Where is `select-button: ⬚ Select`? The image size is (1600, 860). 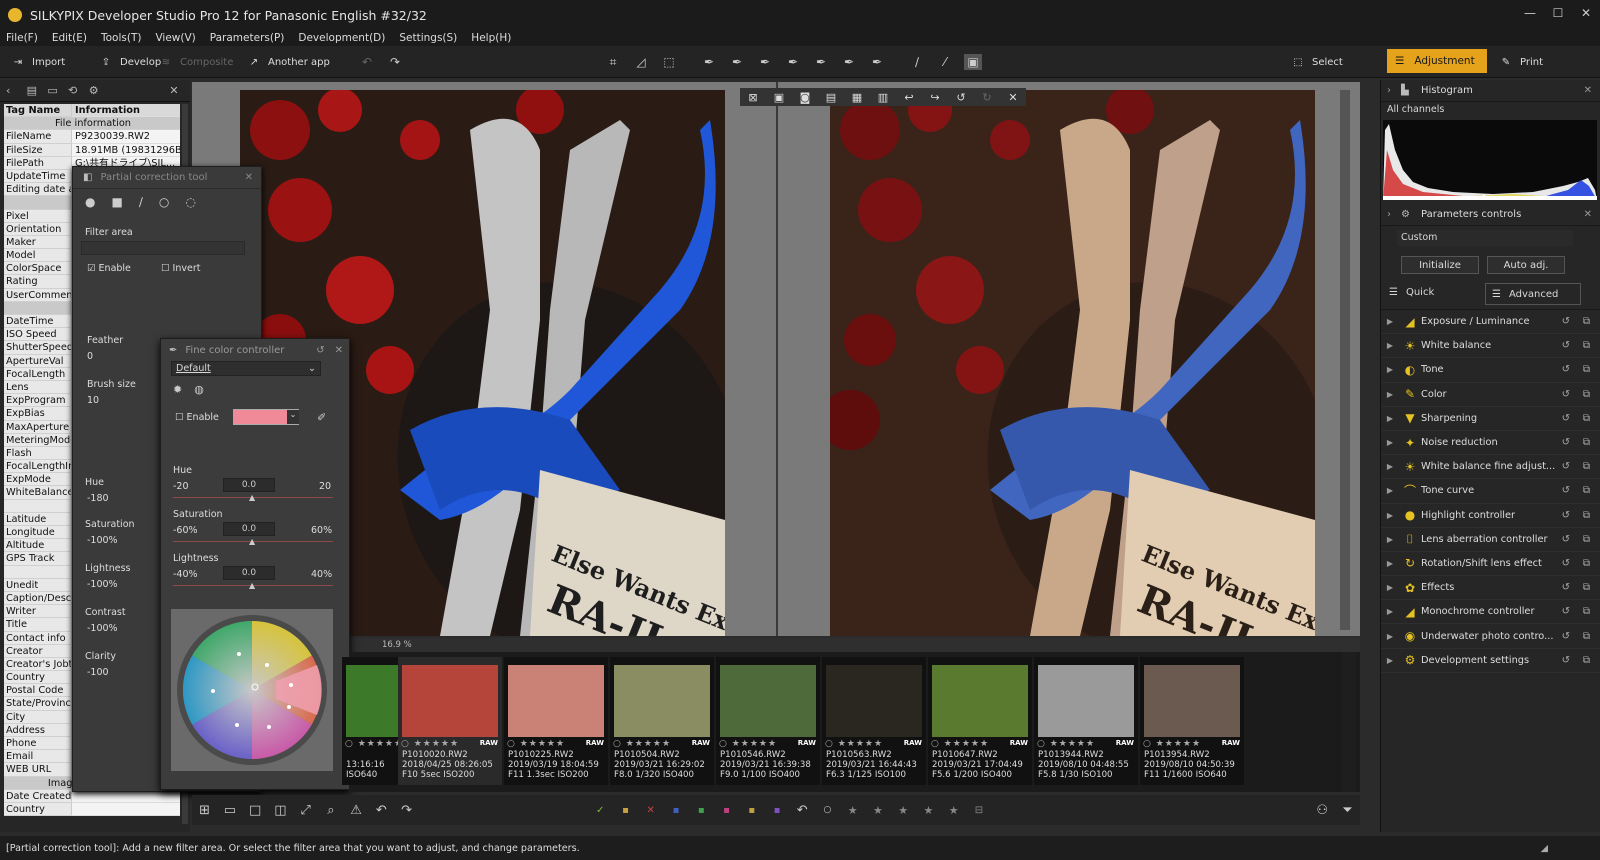 select-button: ⬚ Select is located at coordinates (1316, 62).